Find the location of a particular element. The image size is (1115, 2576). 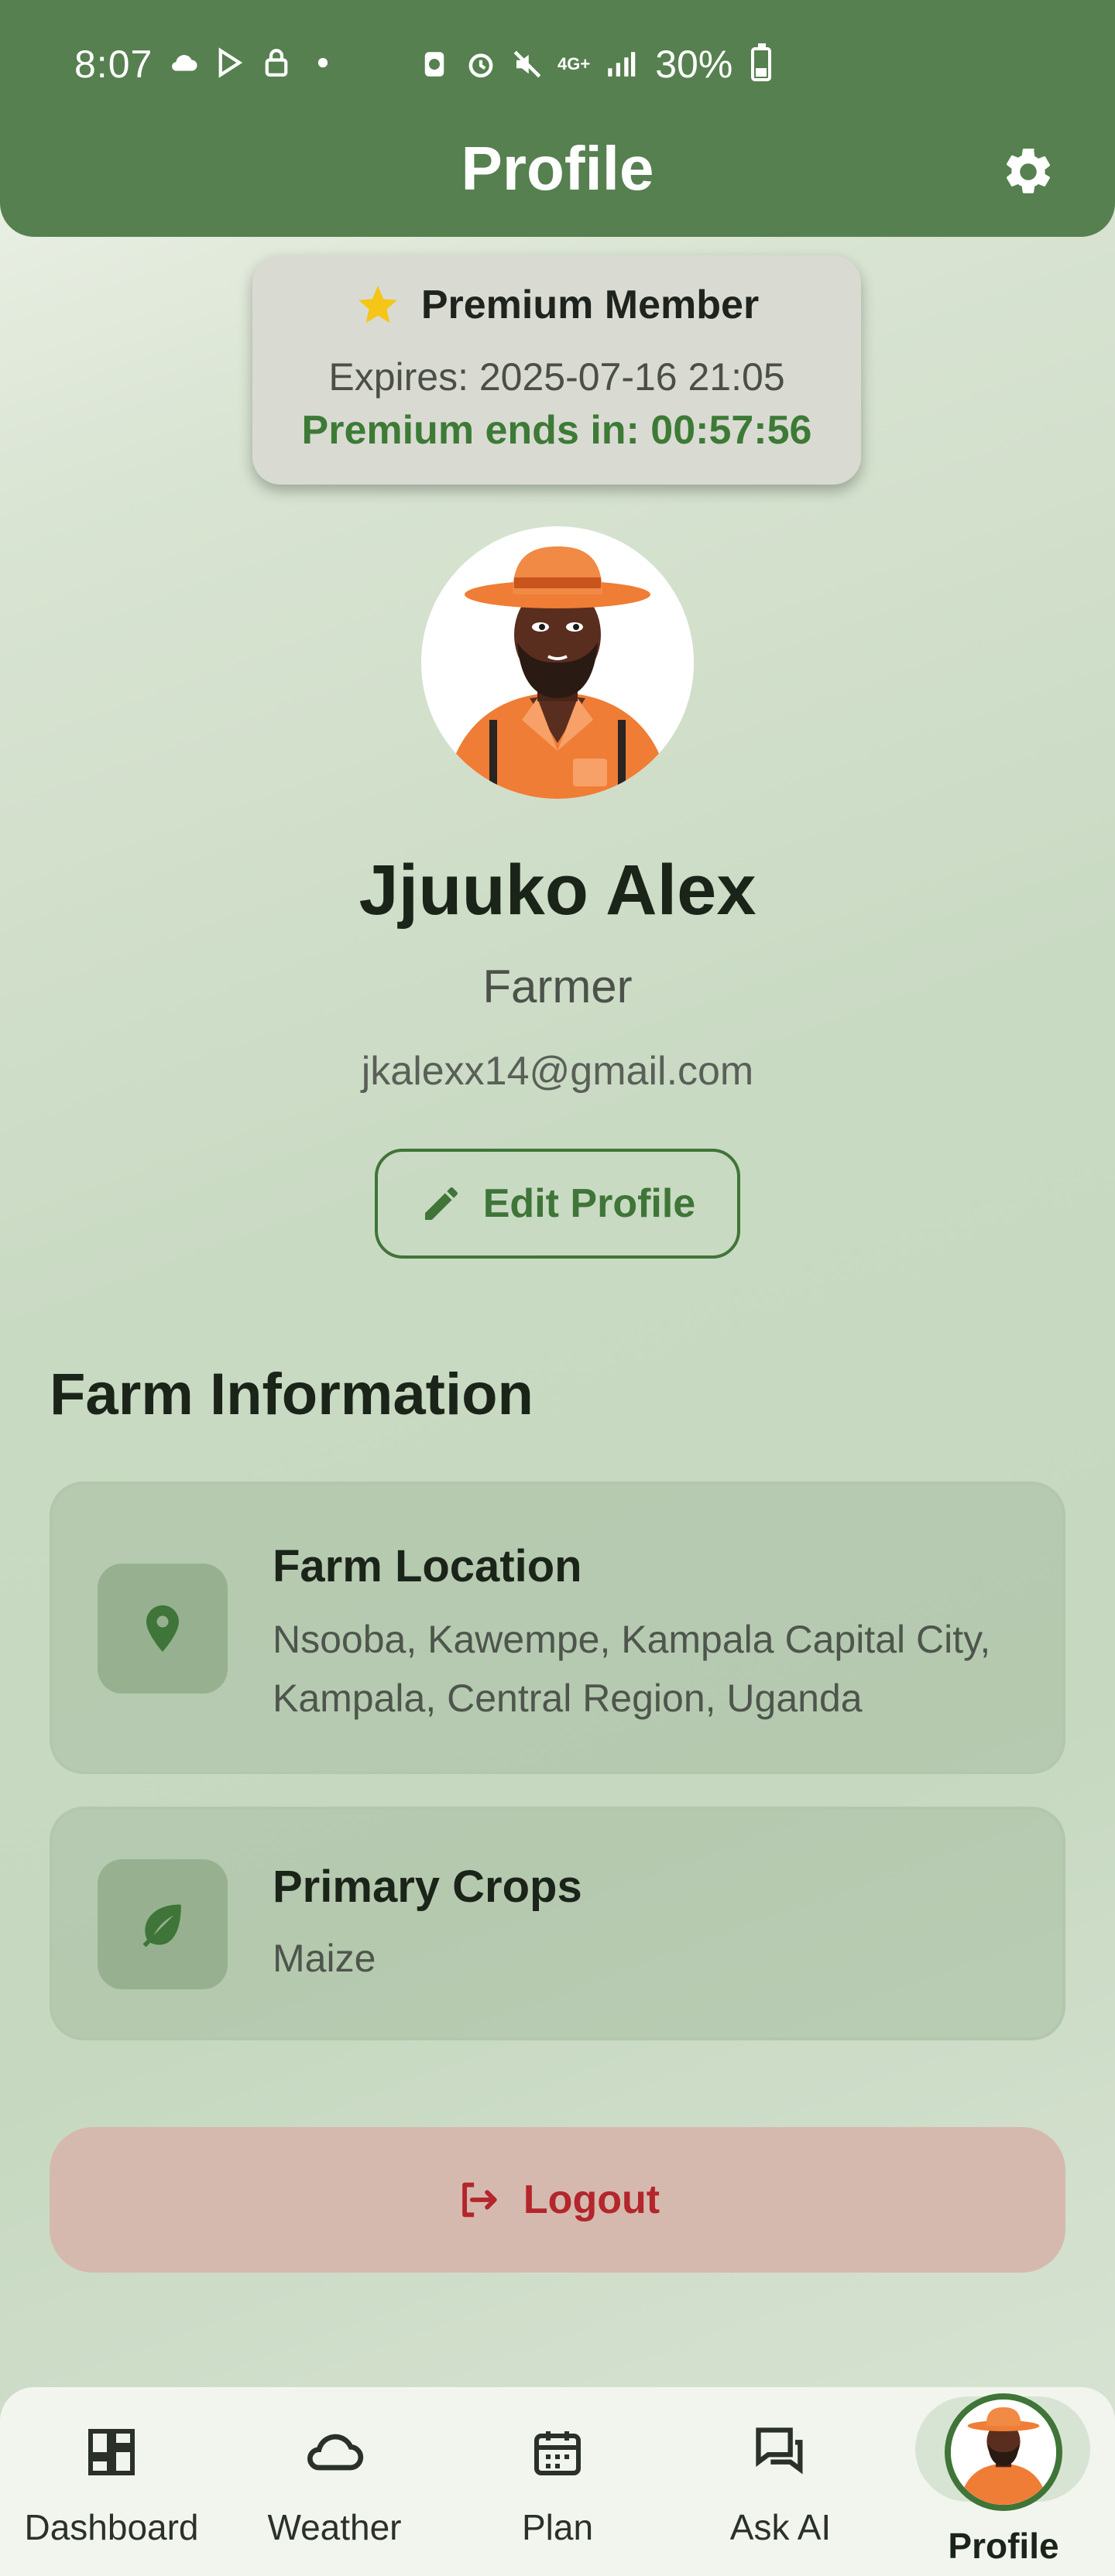

primary-crops-title: Primary Crops is located at coordinates (427, 1887).